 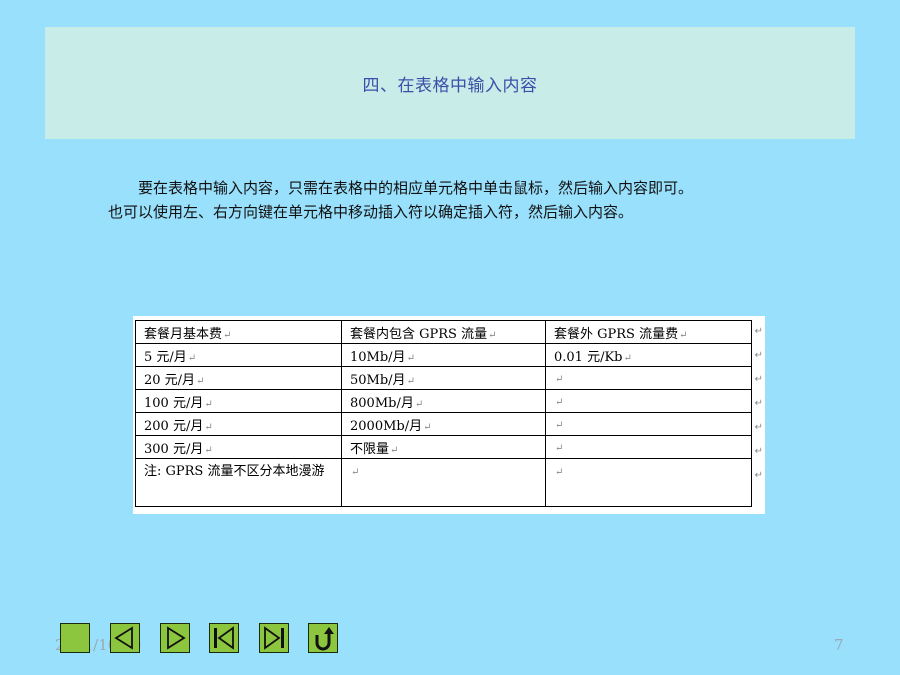 I want to click on table-row: 5 元/月↵ 10Mb/月↵ 0.01 元/Kb↵, so click(x=443, y=355).